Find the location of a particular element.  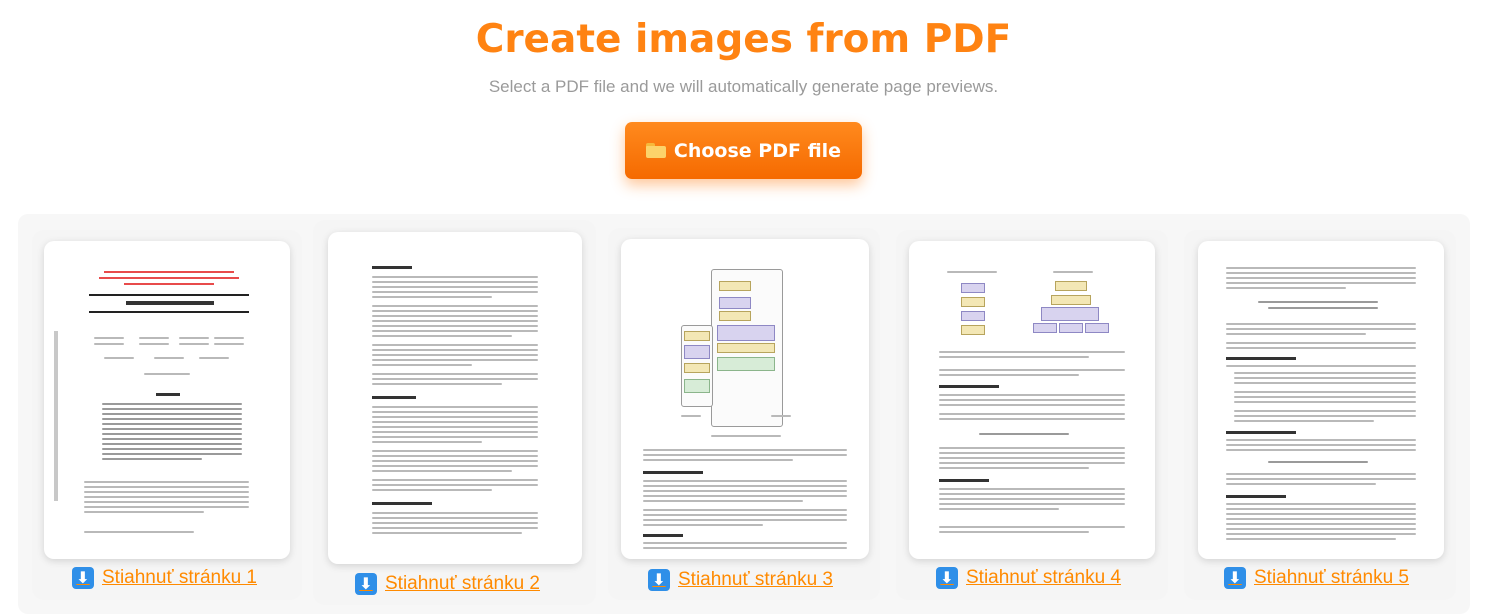

download-page-2-label: Stiahnuť stránku 2 is located at coordinates (462, 583).